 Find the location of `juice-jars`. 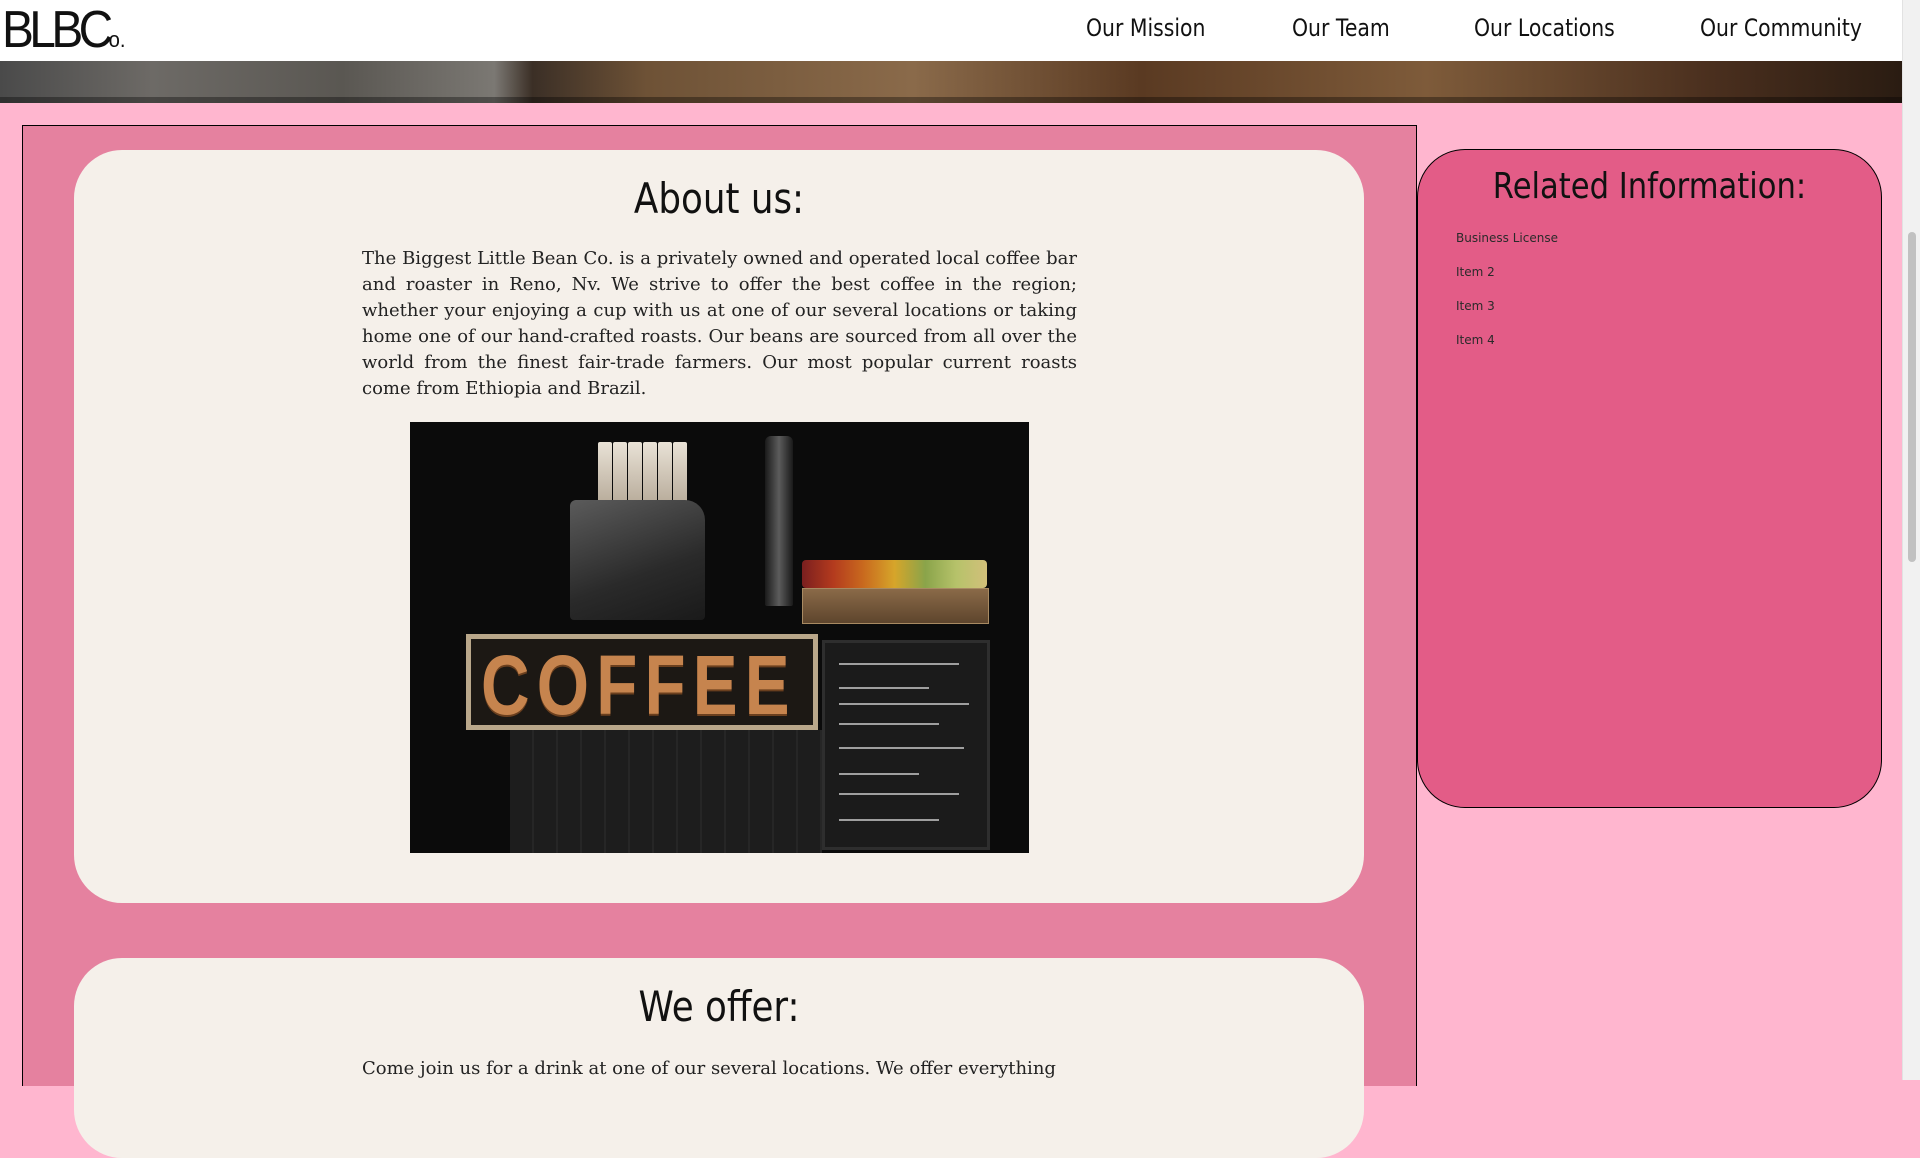

juice-jars is located at coordinates (894, 574).